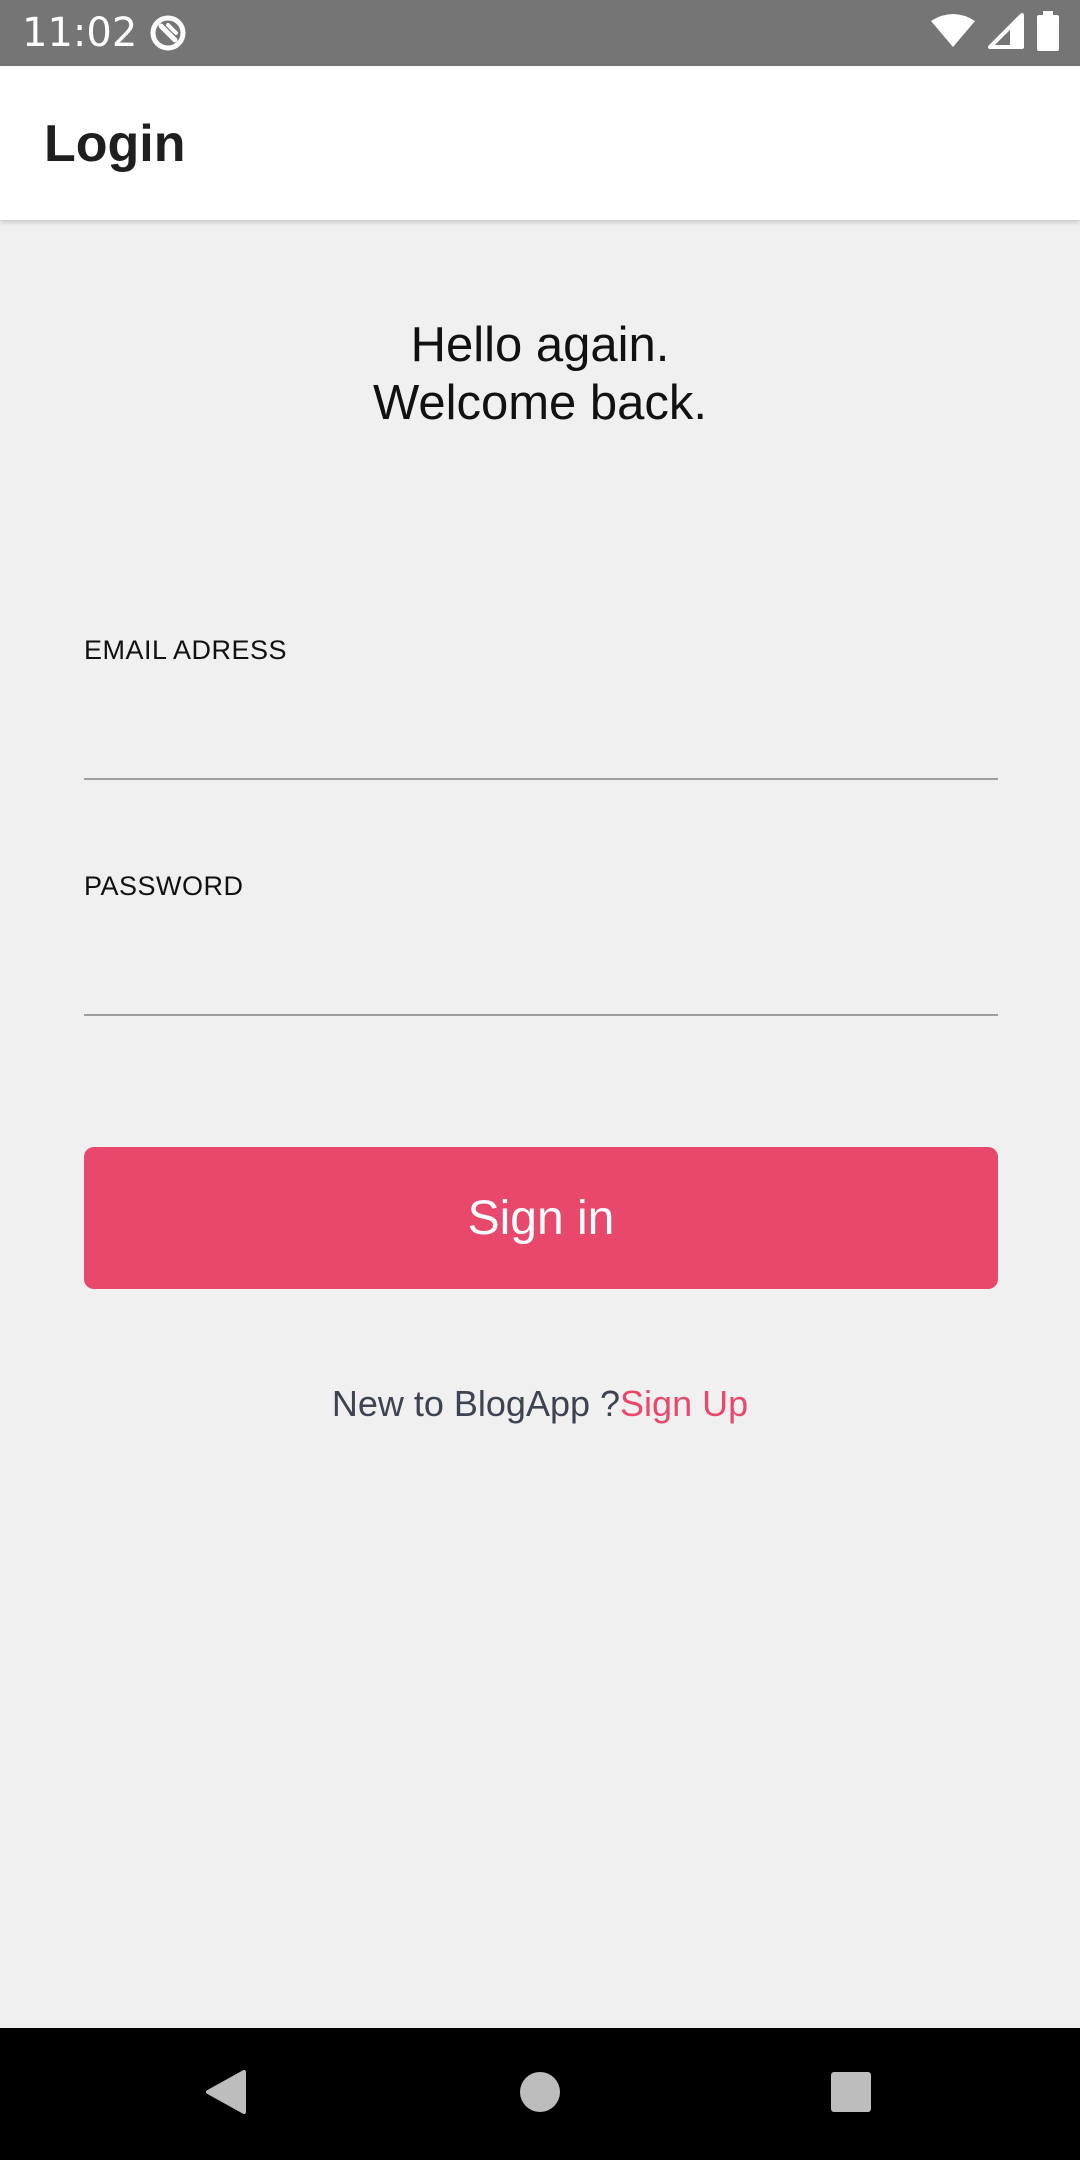 This screenshot has width=1080, height=2160. What do you see at coordinates (540, 345) in the screenshot?
I see `welcome-line-1: Hello again.` at bounding box center [540, 345].